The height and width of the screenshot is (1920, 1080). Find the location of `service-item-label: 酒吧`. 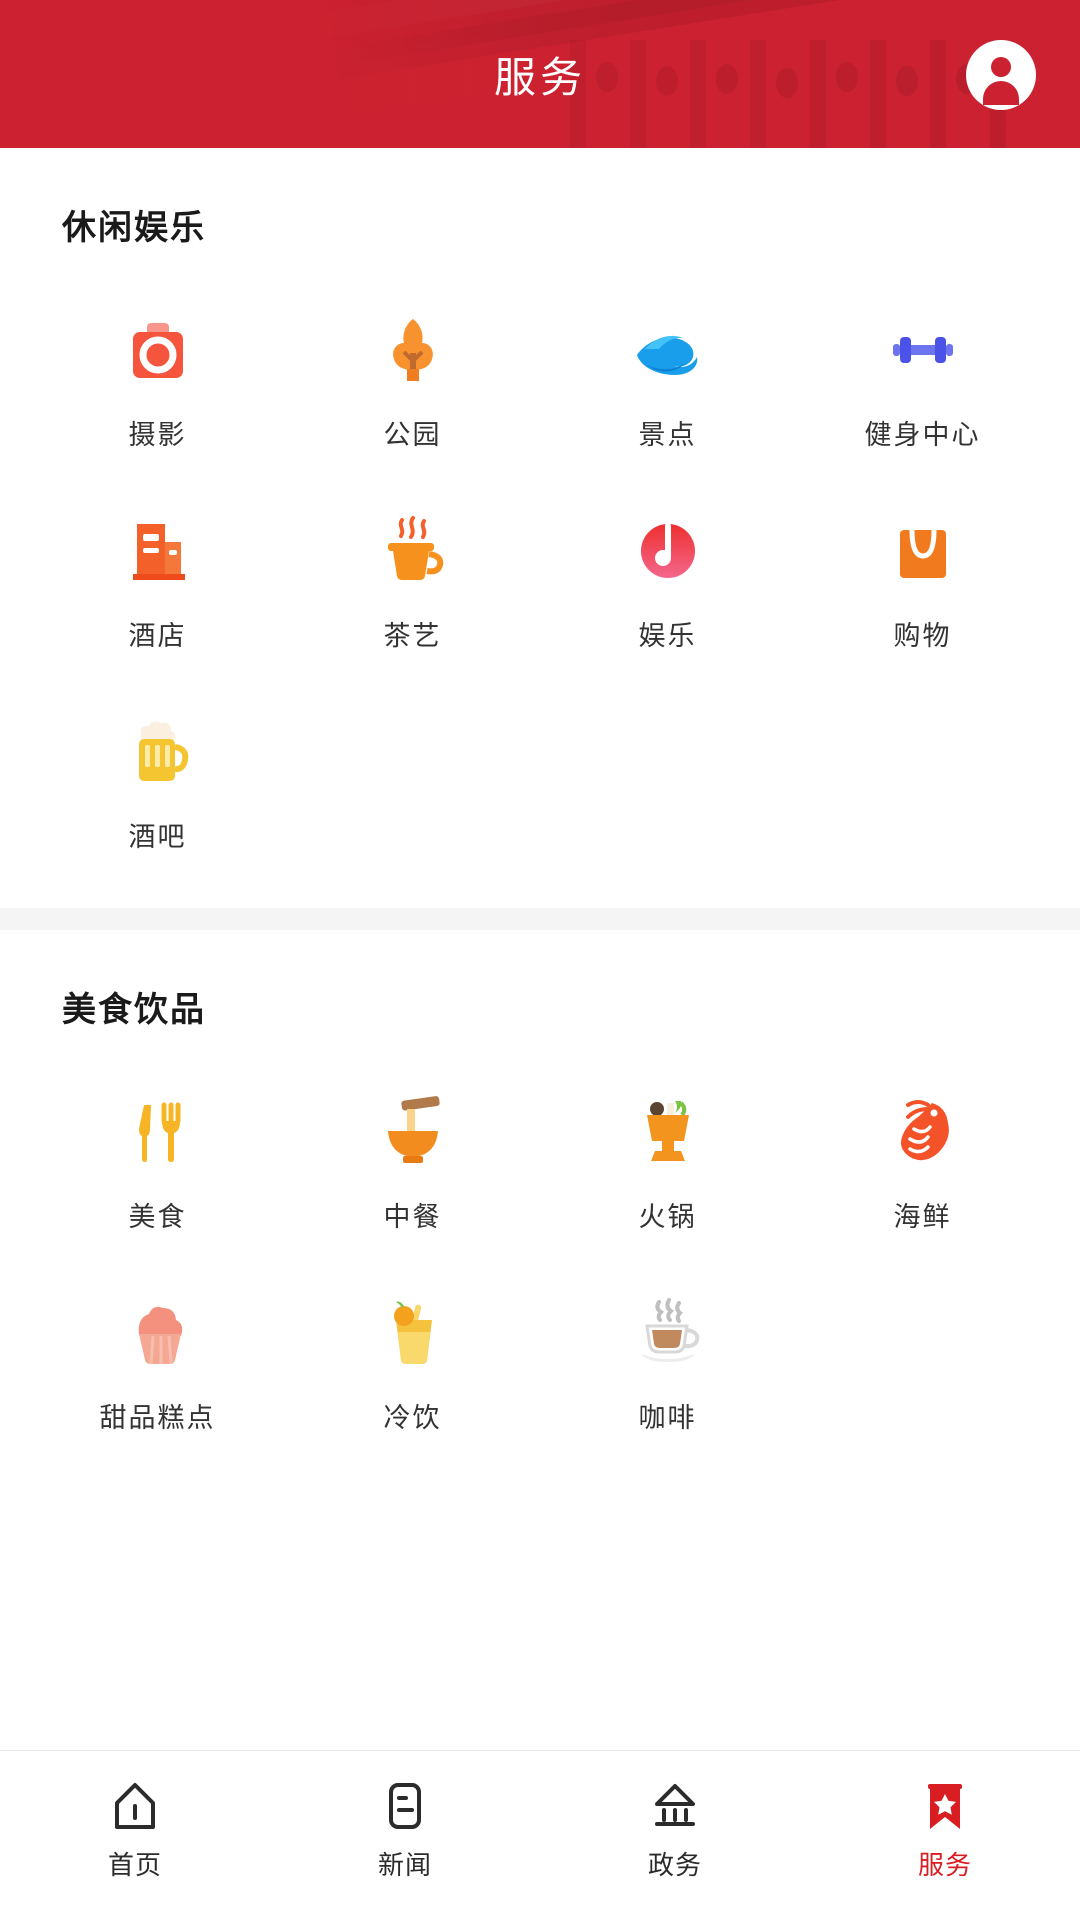

service-item-label: 酒吧 is located at coordinates (157, 837).